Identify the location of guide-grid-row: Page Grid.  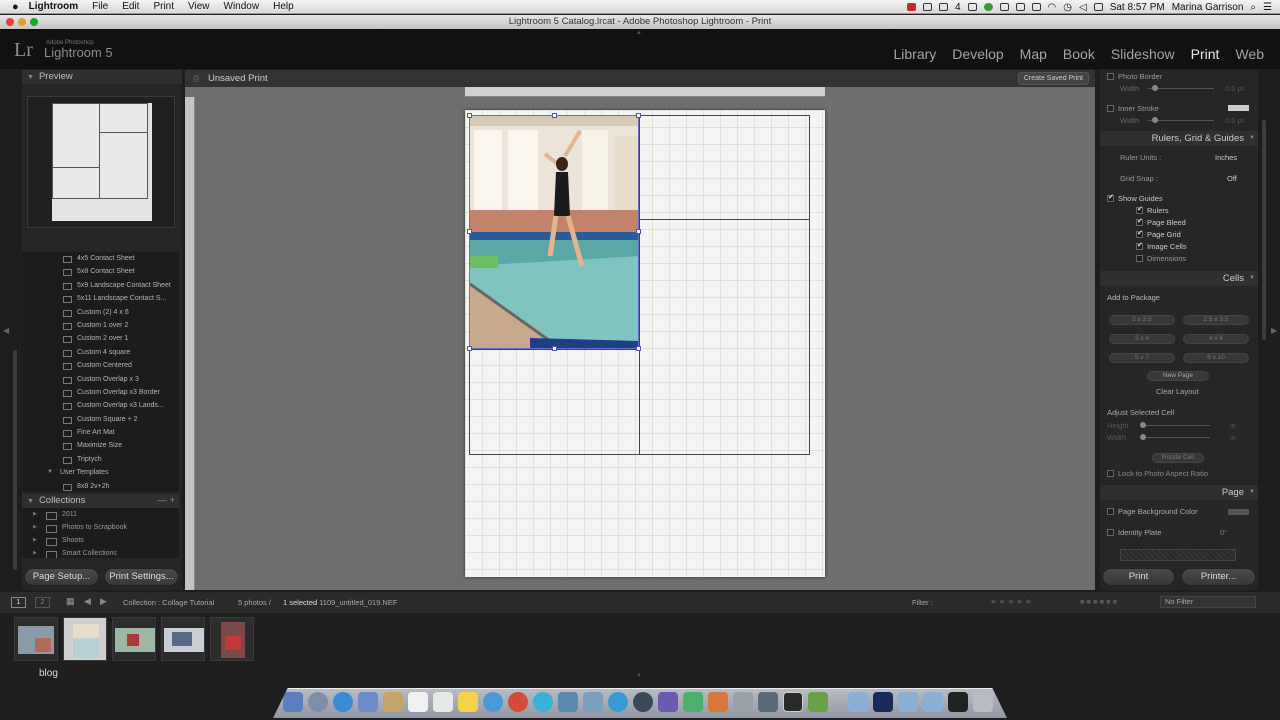
(1158, 234).